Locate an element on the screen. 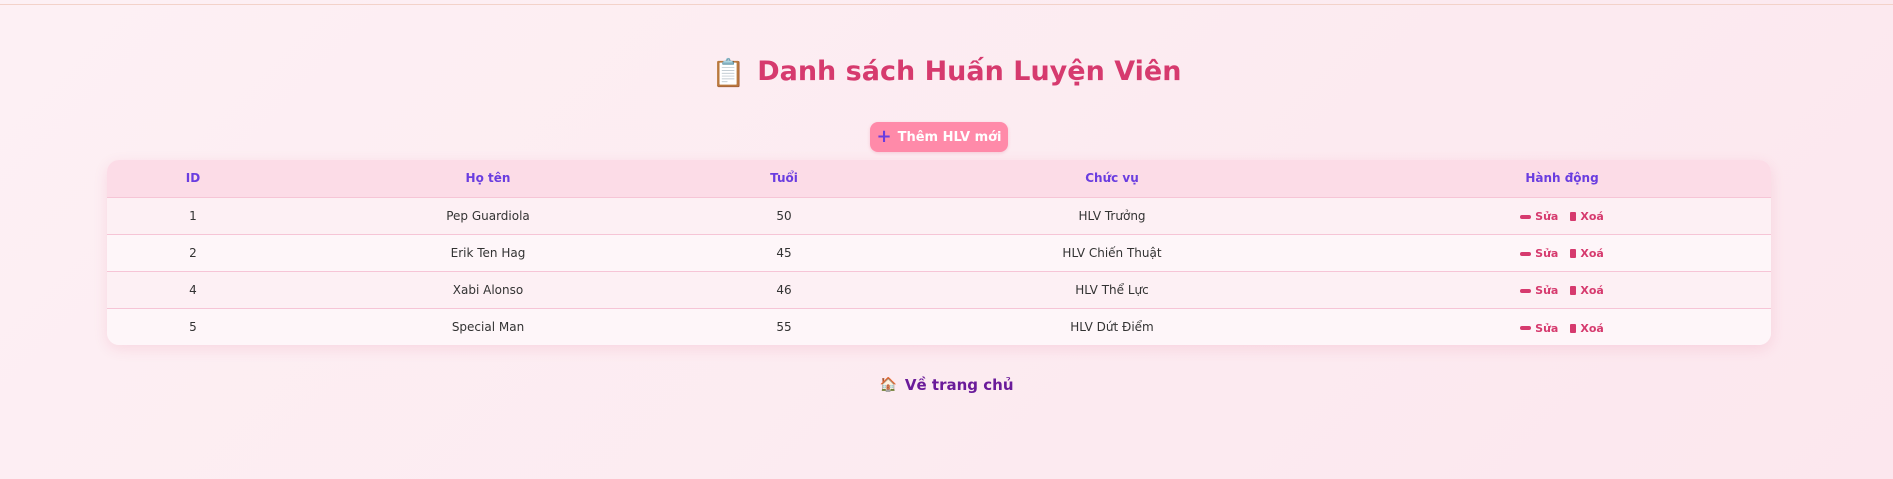  column-header-id: ID is located at coordinates (193, 178).